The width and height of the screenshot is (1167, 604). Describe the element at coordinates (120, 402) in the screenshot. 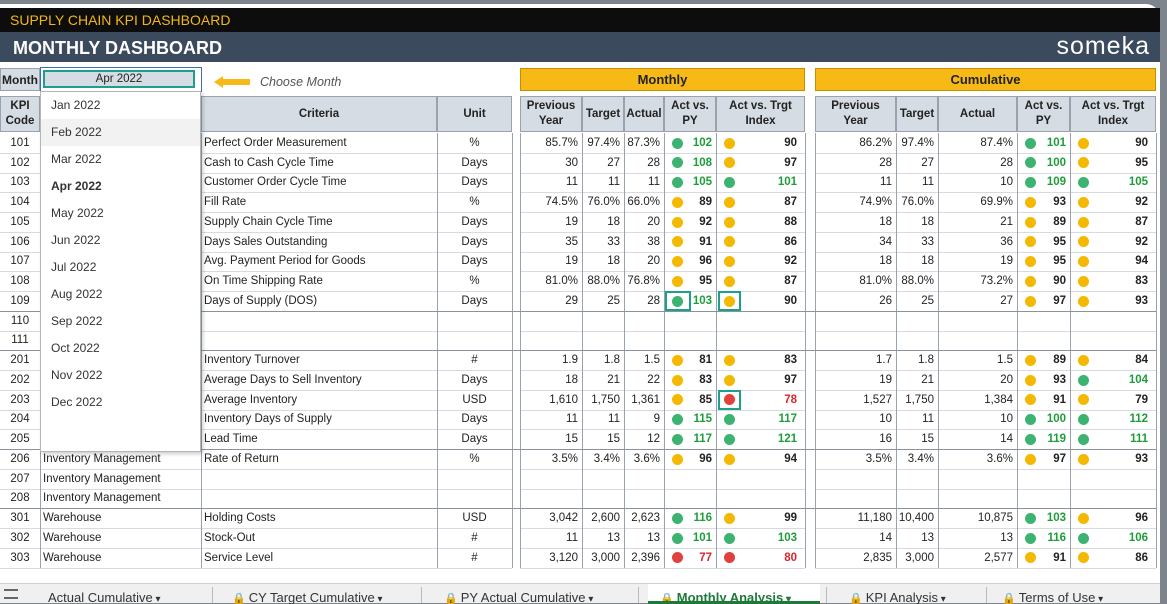

I see `dropdown-option: Dec 2022` at that location.